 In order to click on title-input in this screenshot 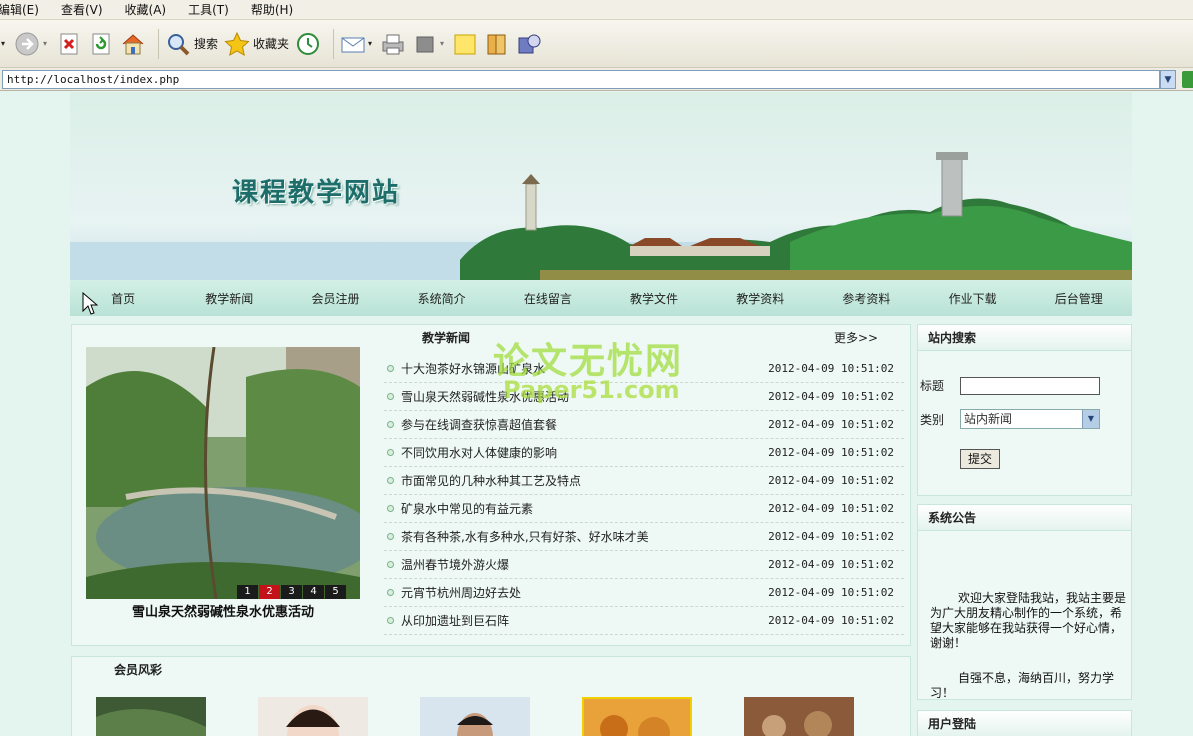, I will do `click(1030, 386)`.